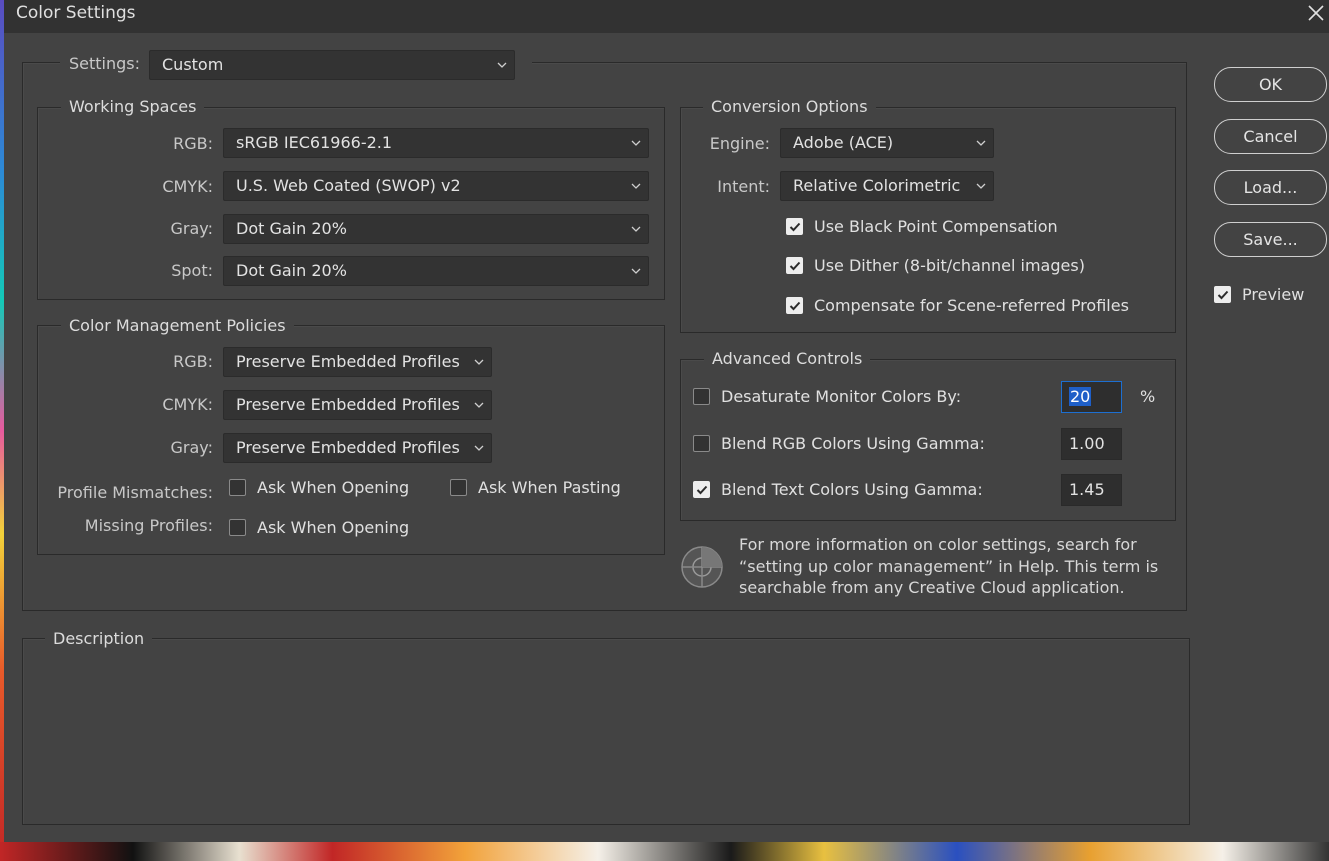  I want to click on background-artwork-bottom, so click(664, 851).